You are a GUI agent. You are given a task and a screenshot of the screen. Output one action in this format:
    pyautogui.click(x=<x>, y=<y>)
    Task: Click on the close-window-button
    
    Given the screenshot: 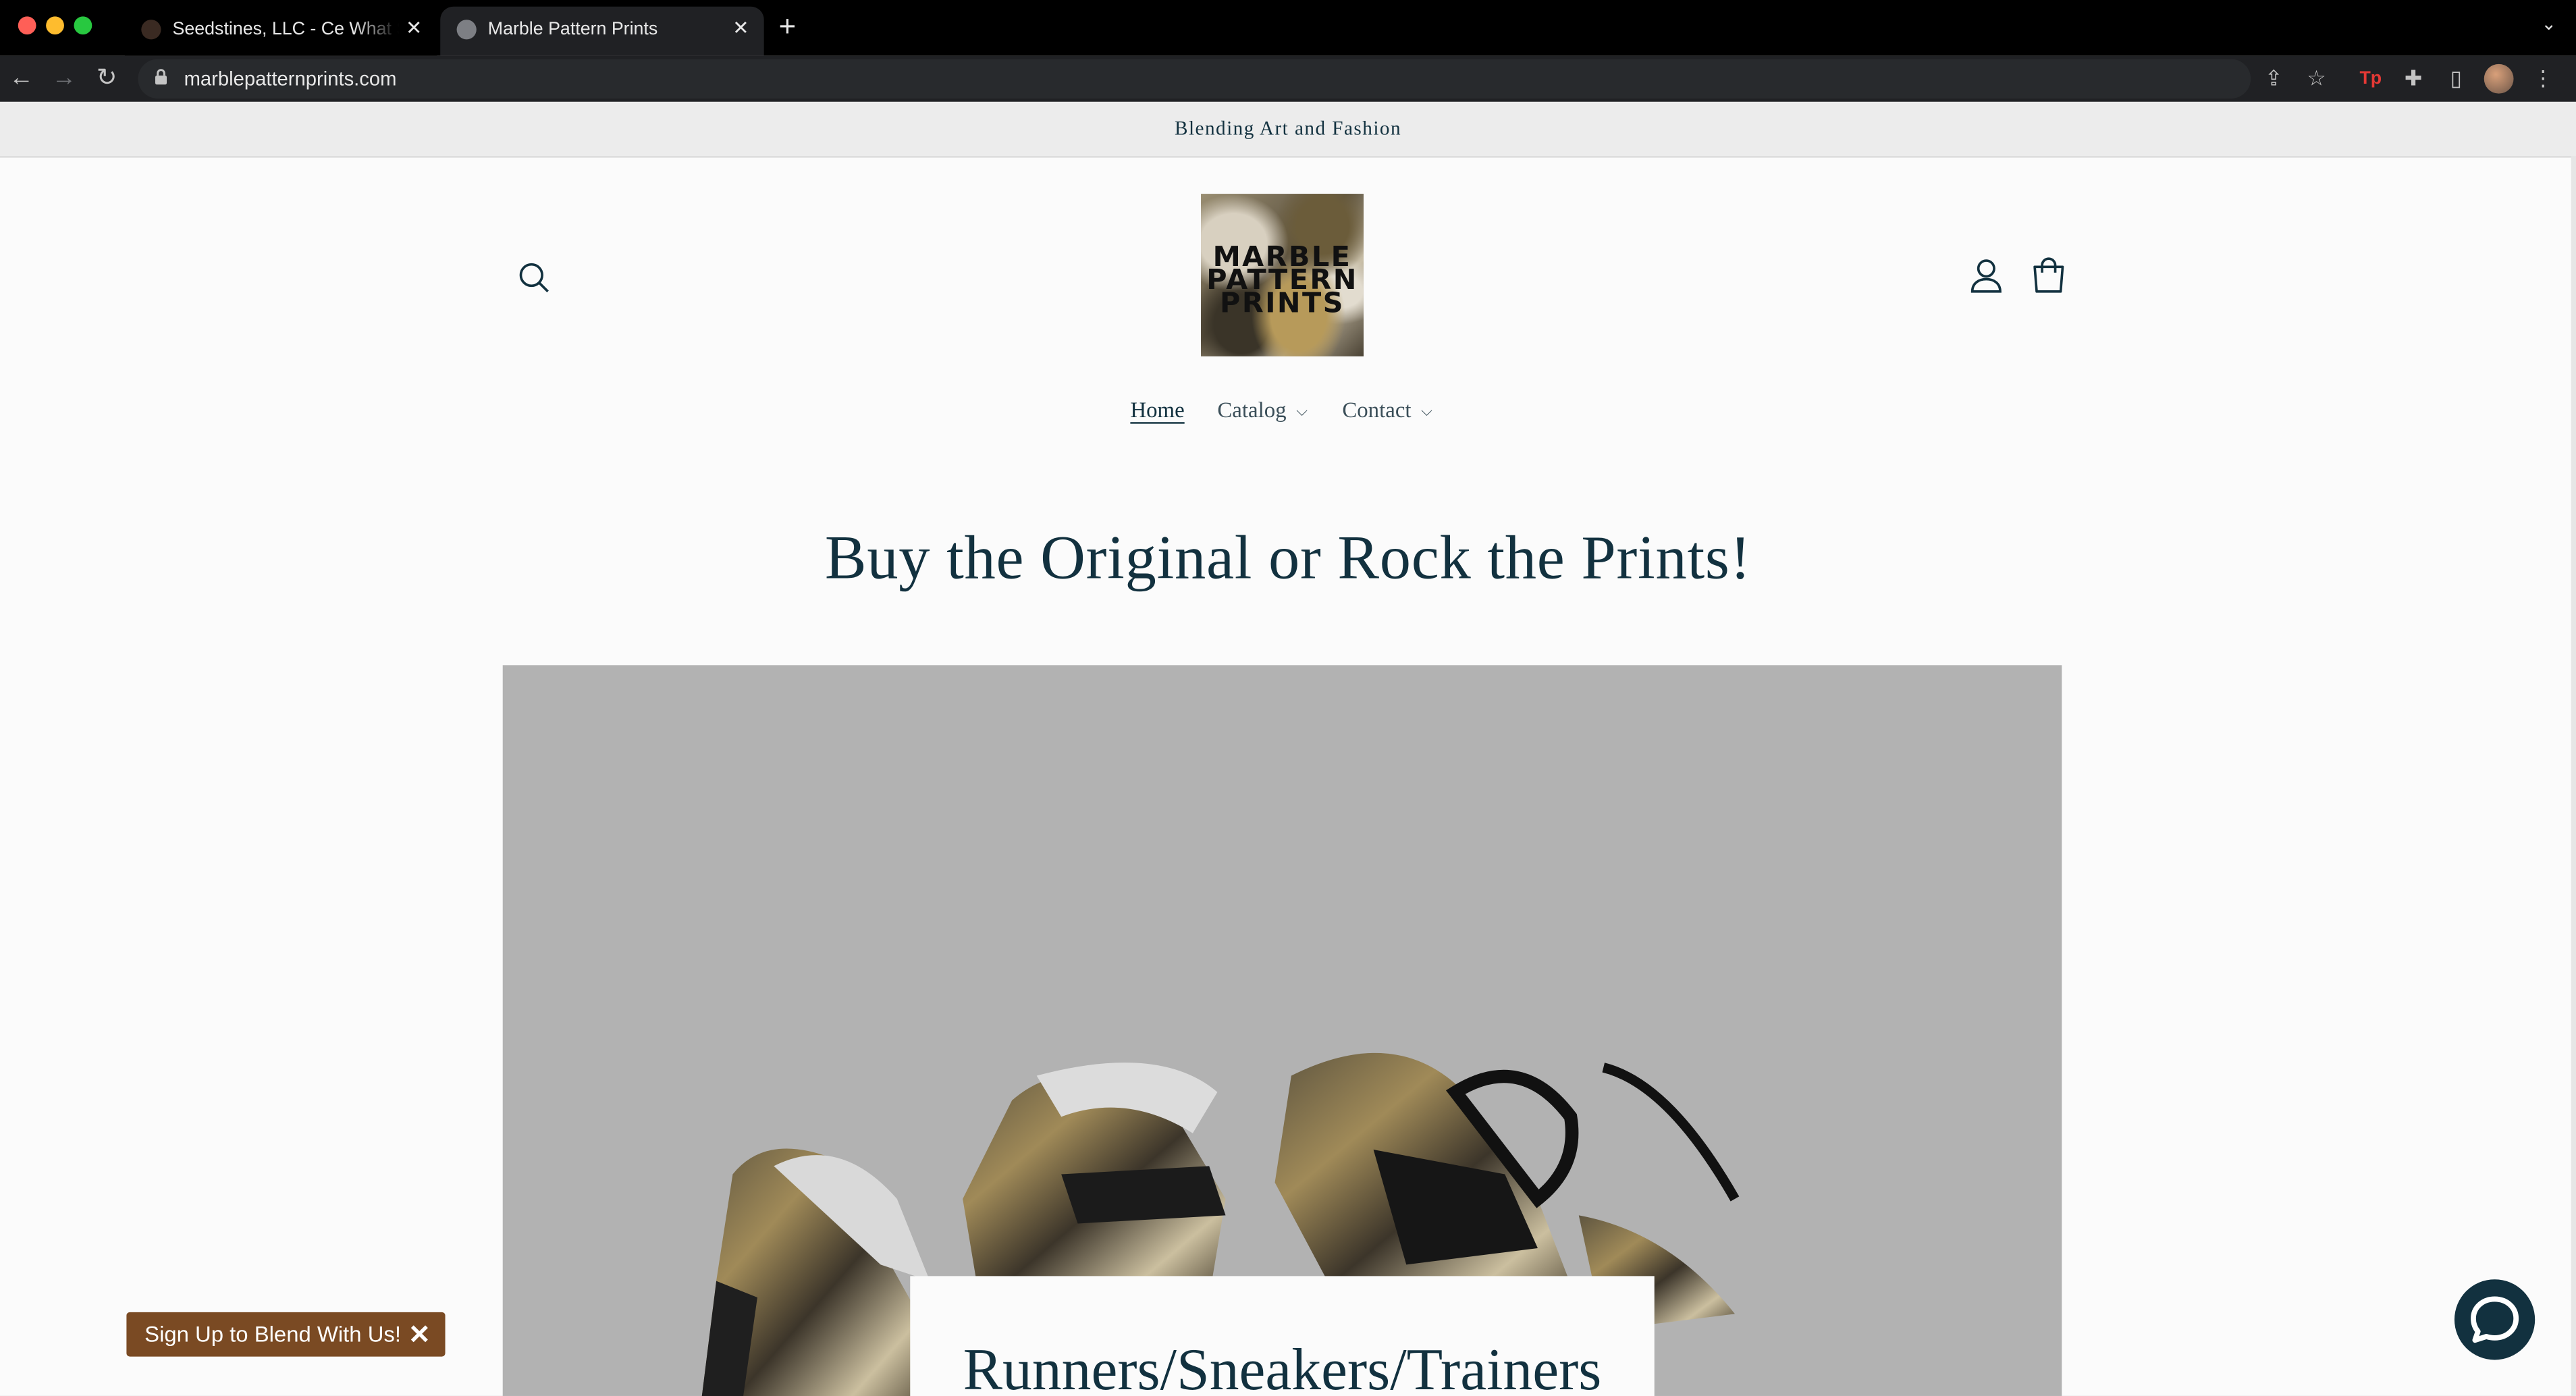 What is the action you would take?
    pyautogui.click(x=27, y=25)
    